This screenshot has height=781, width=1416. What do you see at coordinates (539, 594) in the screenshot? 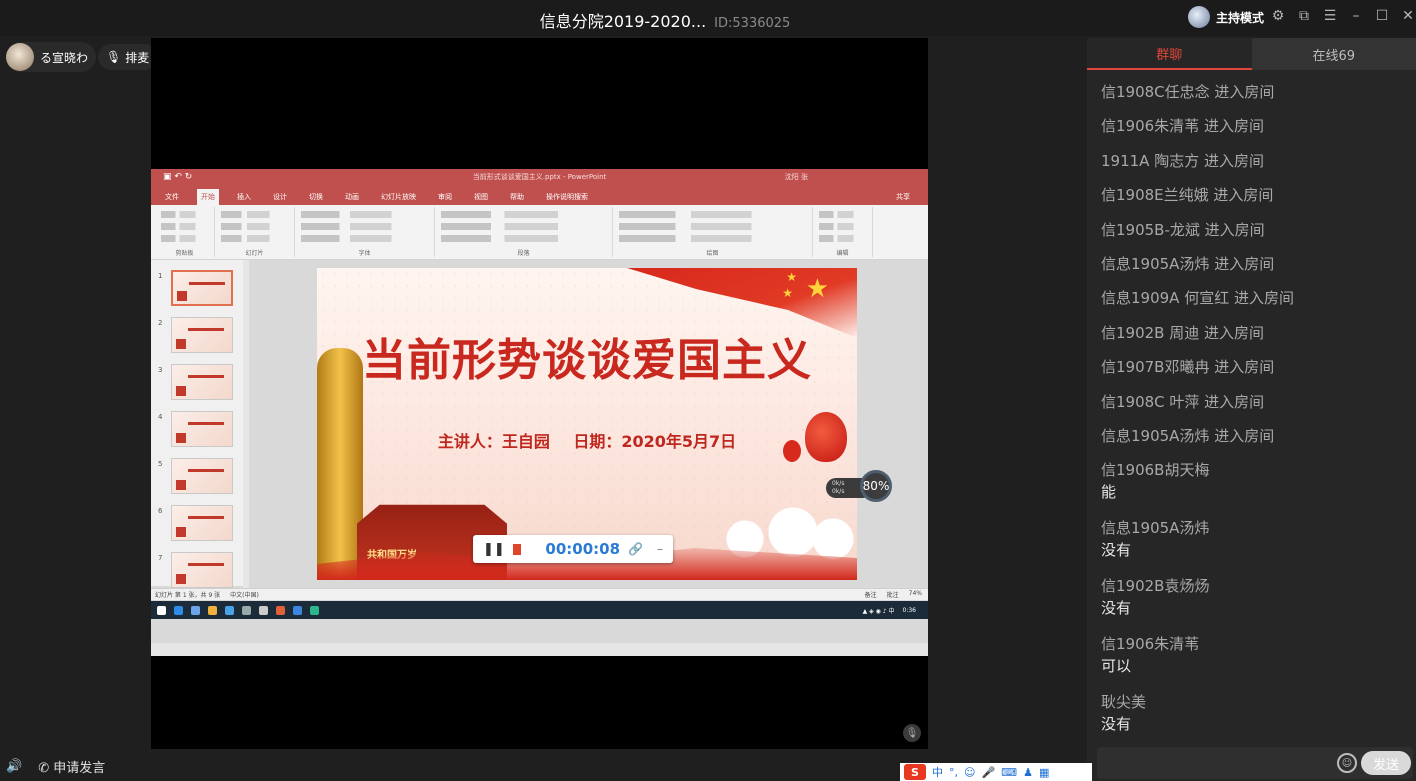
I see `ppt-status-bar: 幻灯片 第 1 张，共 9 张 中文(中国) 备注 批注 74%` at bounding box center [539, 594].